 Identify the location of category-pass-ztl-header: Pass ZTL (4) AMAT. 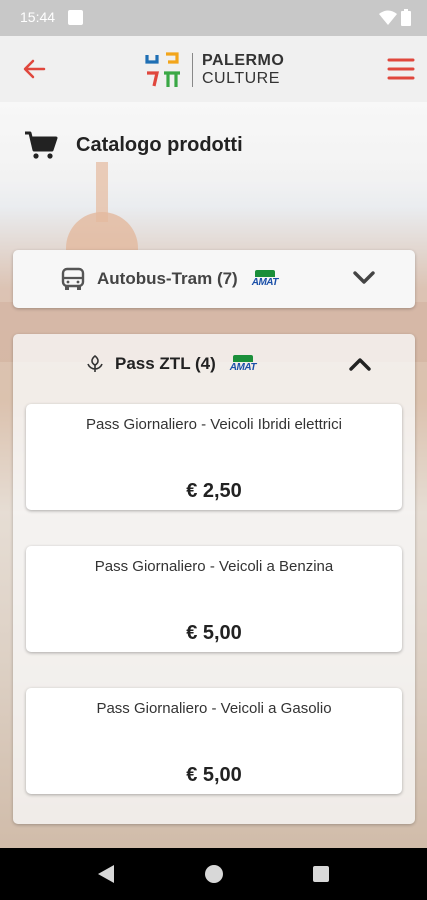
(170, 364).